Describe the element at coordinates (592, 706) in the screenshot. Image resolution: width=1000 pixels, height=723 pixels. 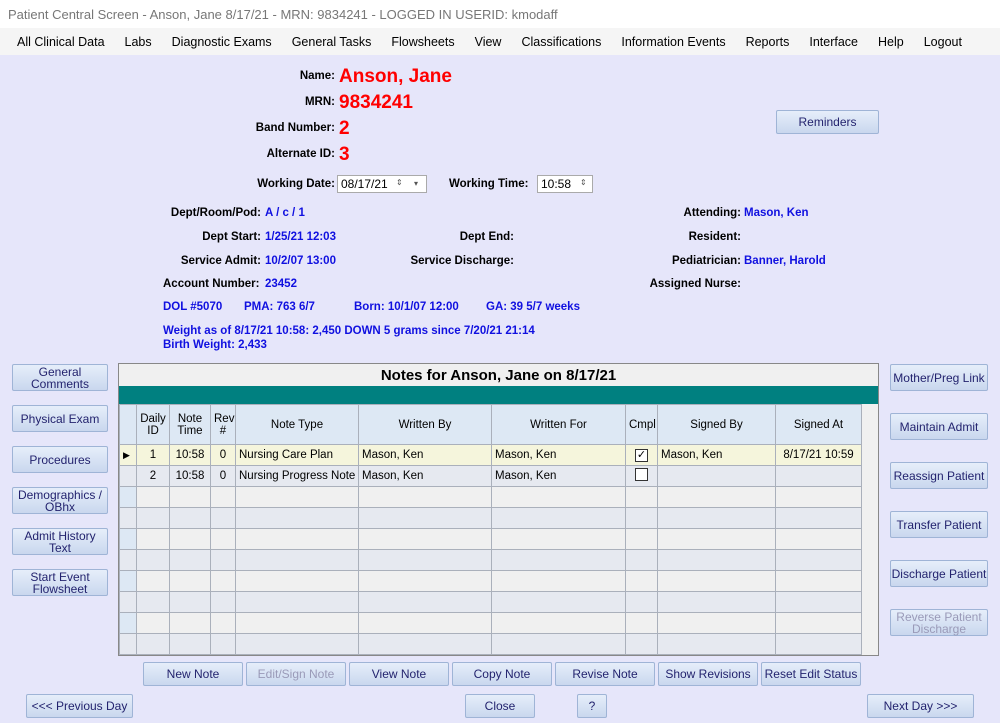
I see `help-button: ?` at that location.